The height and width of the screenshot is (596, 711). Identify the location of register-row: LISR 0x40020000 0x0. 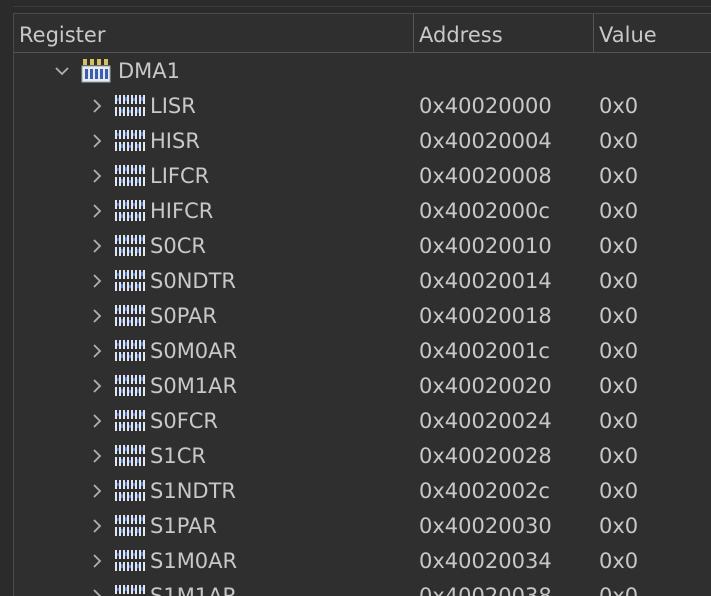
(362, 105).